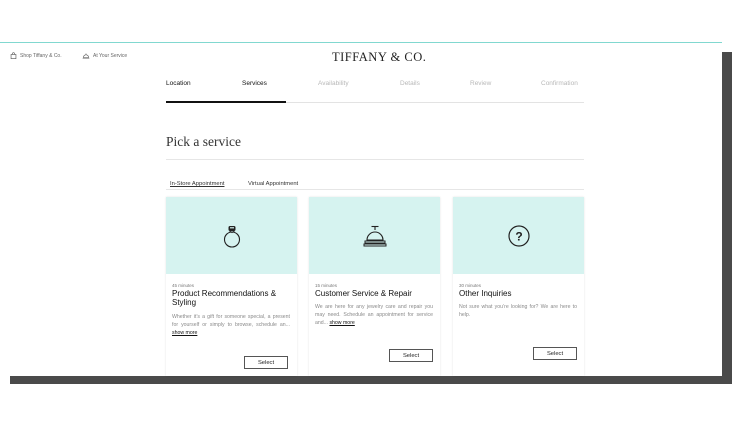 This screenshot has width=732, height=429. What do you see at coordinates (559, 83) in the screenshot?
I see `step-confirmation: Confirmation` at bounding box center [559, 83].